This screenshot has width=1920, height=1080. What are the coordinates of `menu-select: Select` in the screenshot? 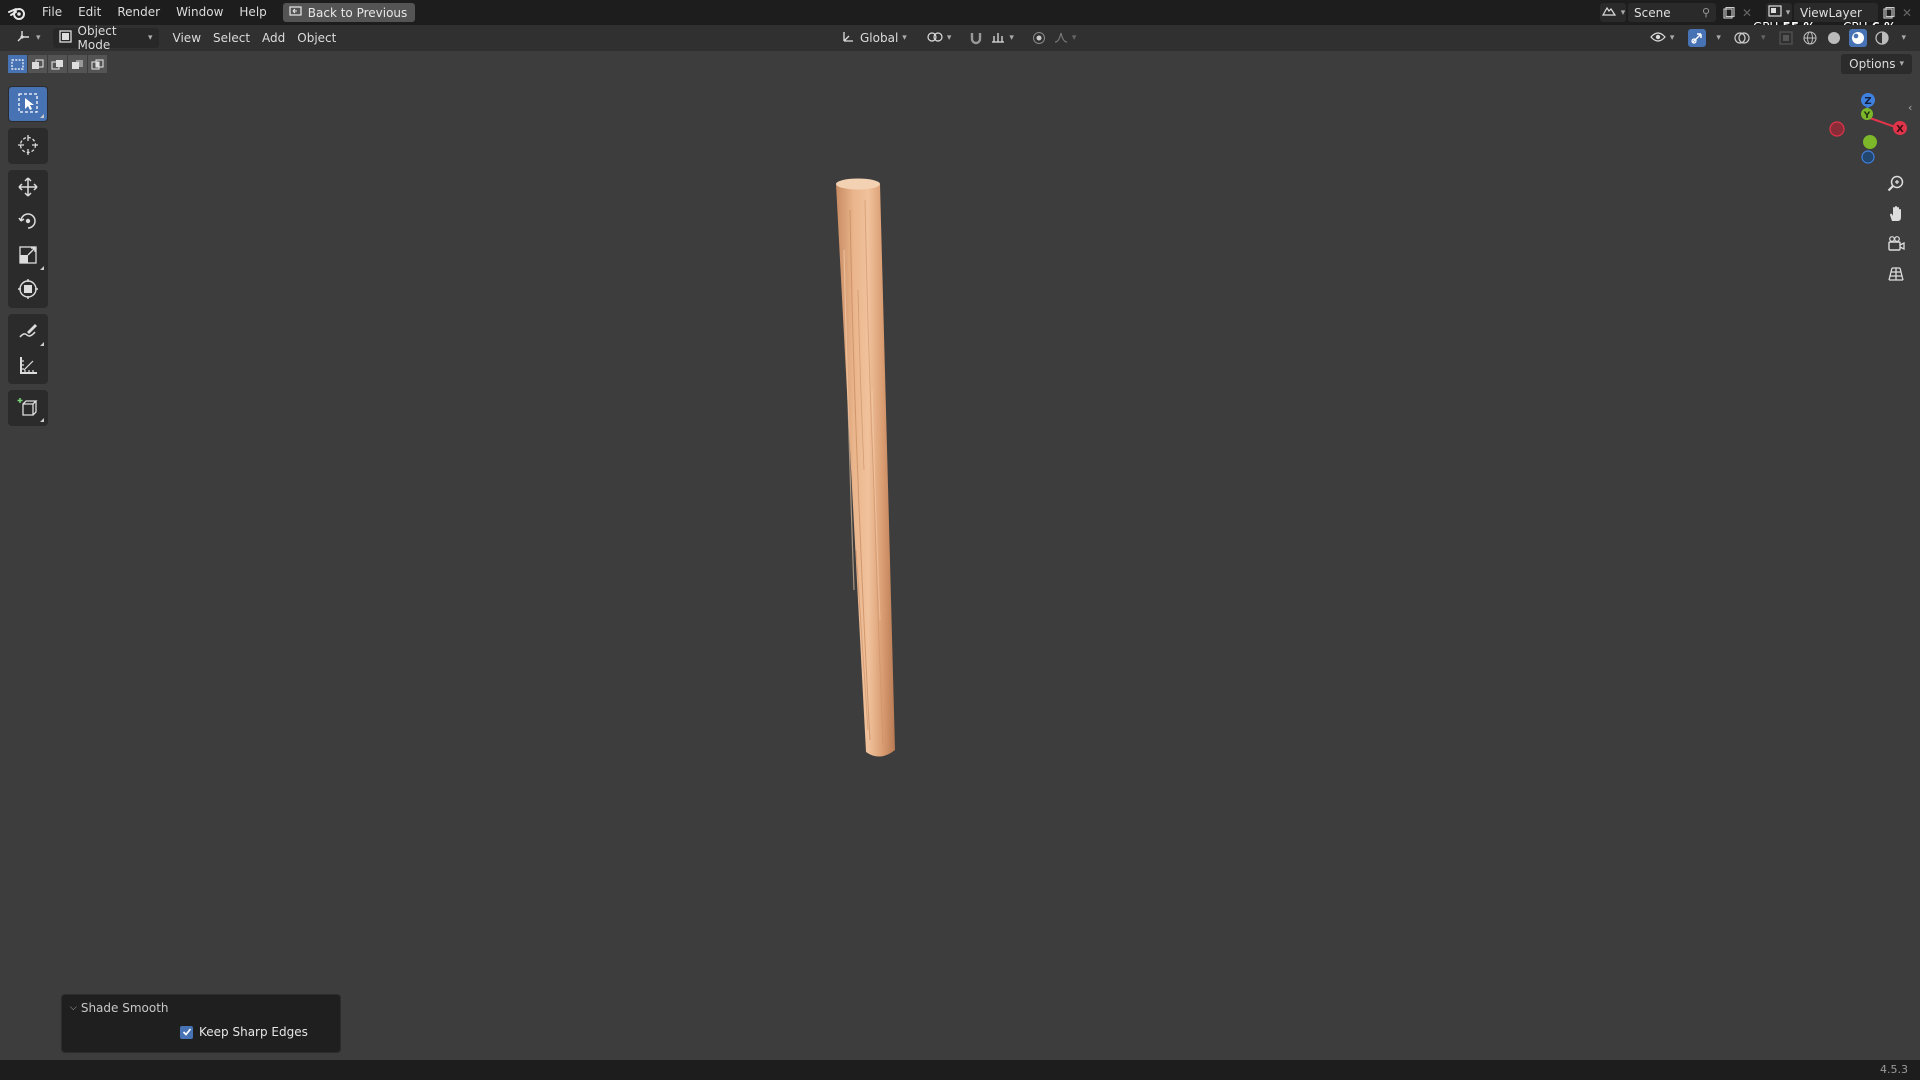 It's located at (231, 38).